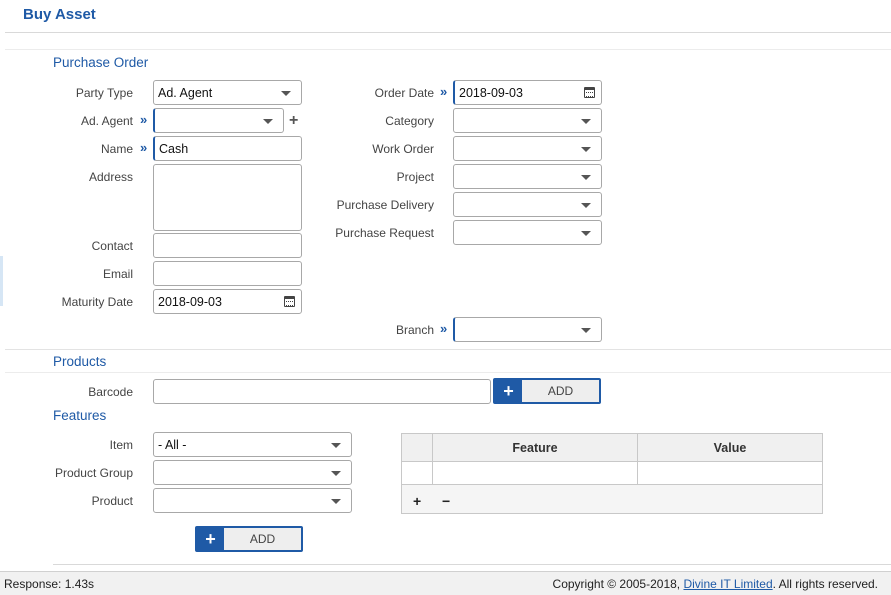 Image resolution: width=891 pixels, height=595 pixels. I want to click on contact-input, so click(227, 245).